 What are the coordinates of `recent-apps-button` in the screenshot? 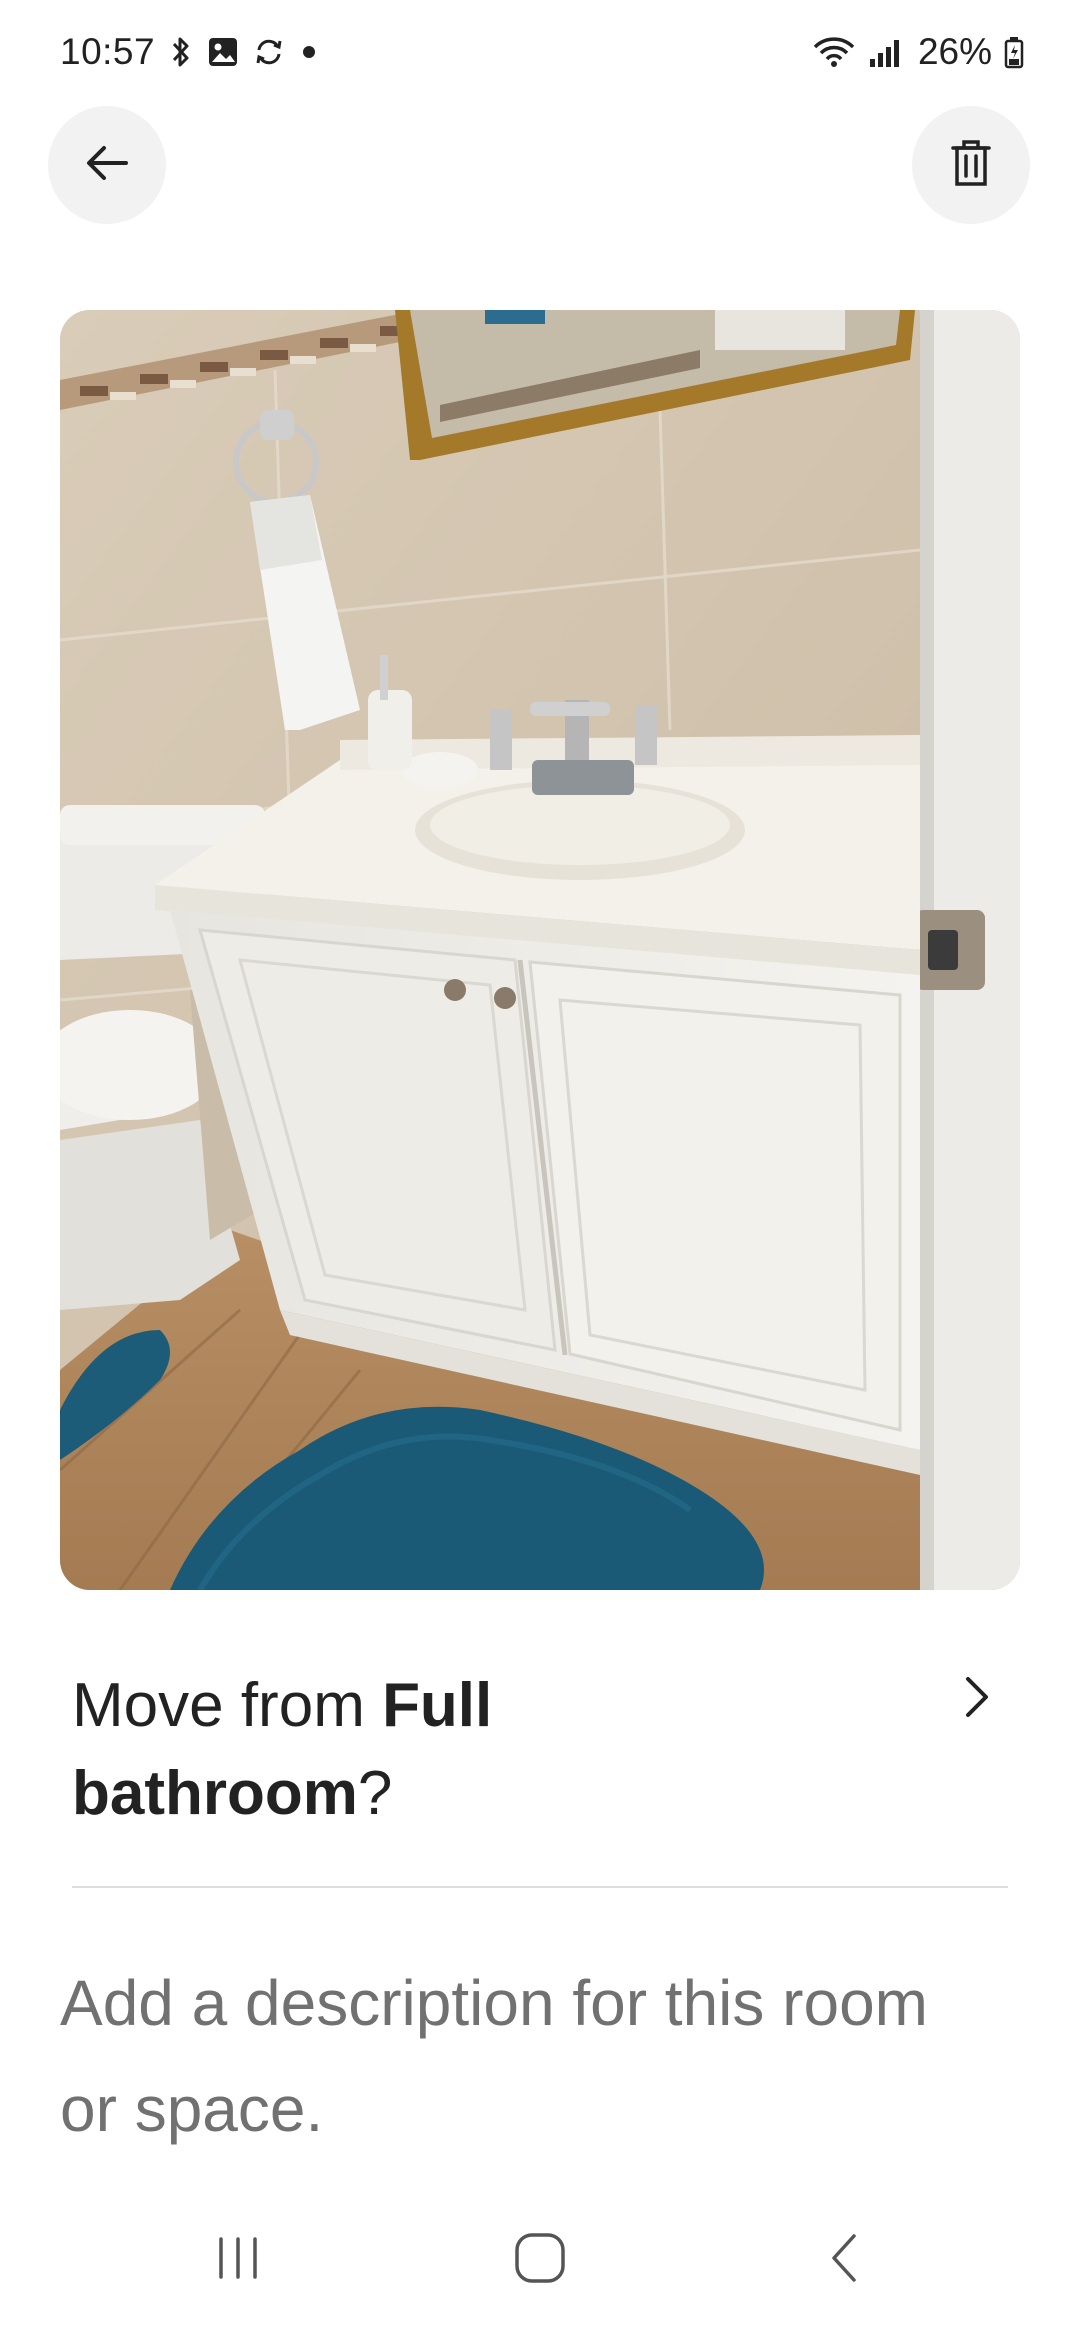 It's located at (238, 2260).